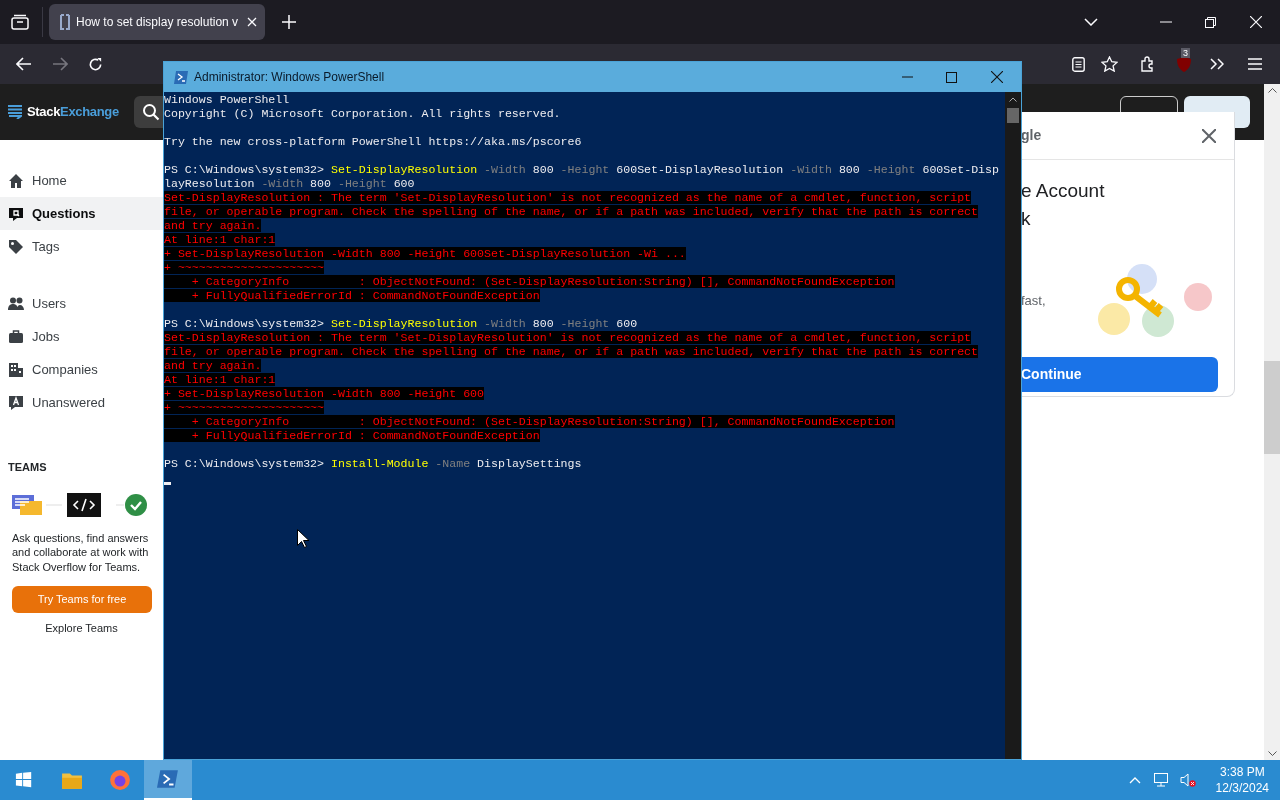 This screenshot has height=800, width=1280. I want to click on notification-badge: 3, so click(1185, 52).